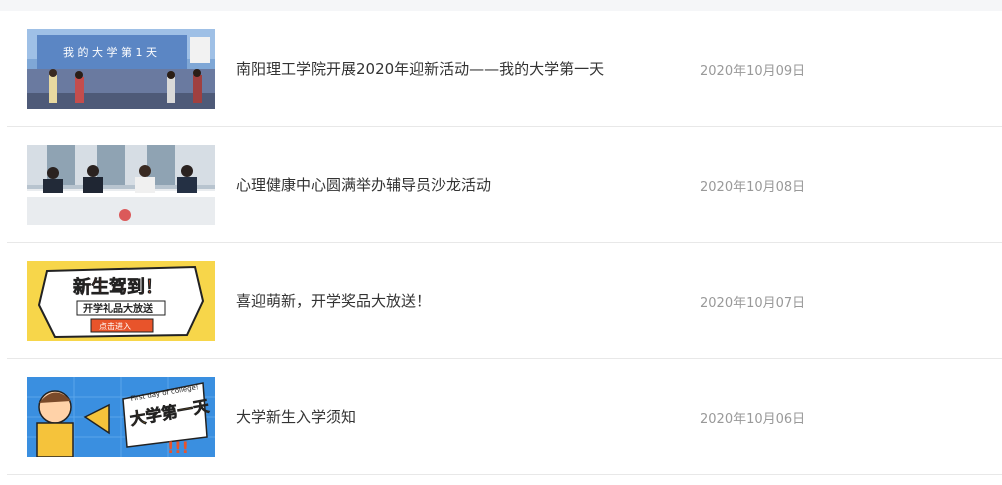 The width and height of the screenshot is (1002, 485). Describe the element at coordinates (753, 419) in the screenshot. I see `news-date: 2020年10月06日` at that location.